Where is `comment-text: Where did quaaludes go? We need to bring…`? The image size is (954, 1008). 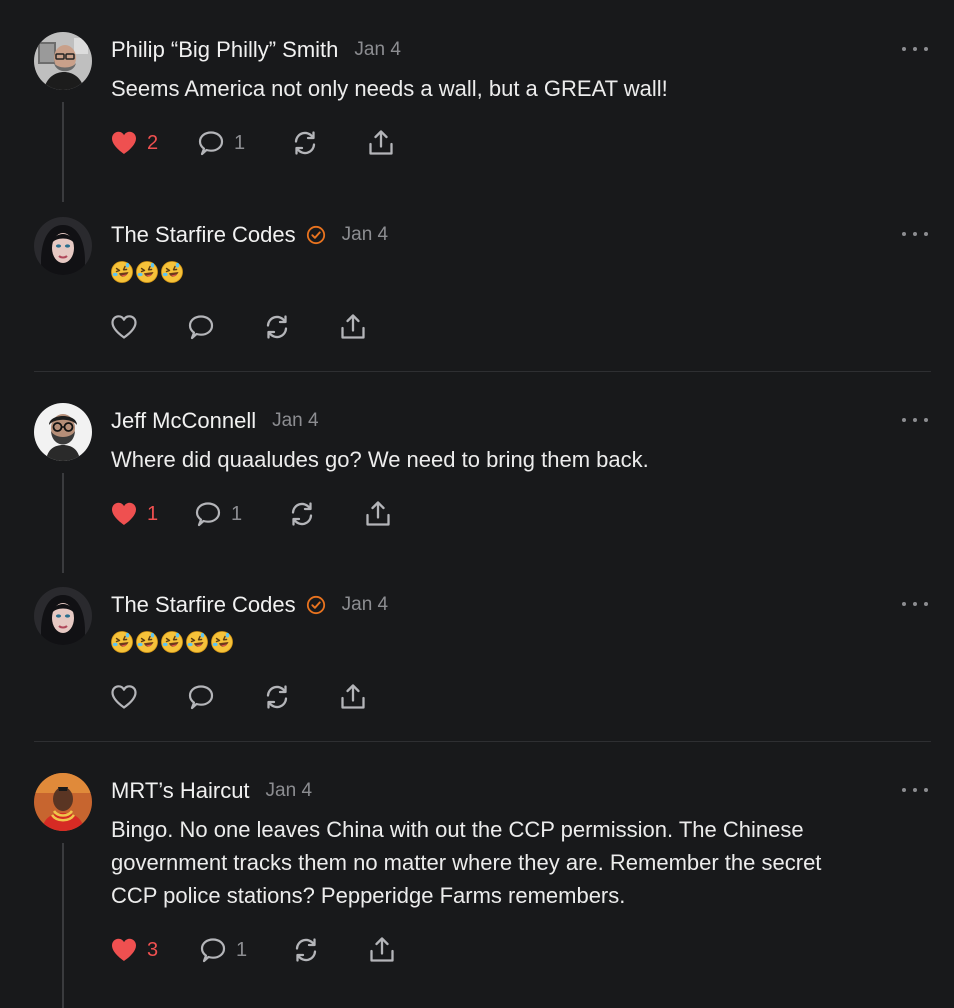 comment-text: Where did quaaludes go? We need to bring… is located at coordinates (380, 459).